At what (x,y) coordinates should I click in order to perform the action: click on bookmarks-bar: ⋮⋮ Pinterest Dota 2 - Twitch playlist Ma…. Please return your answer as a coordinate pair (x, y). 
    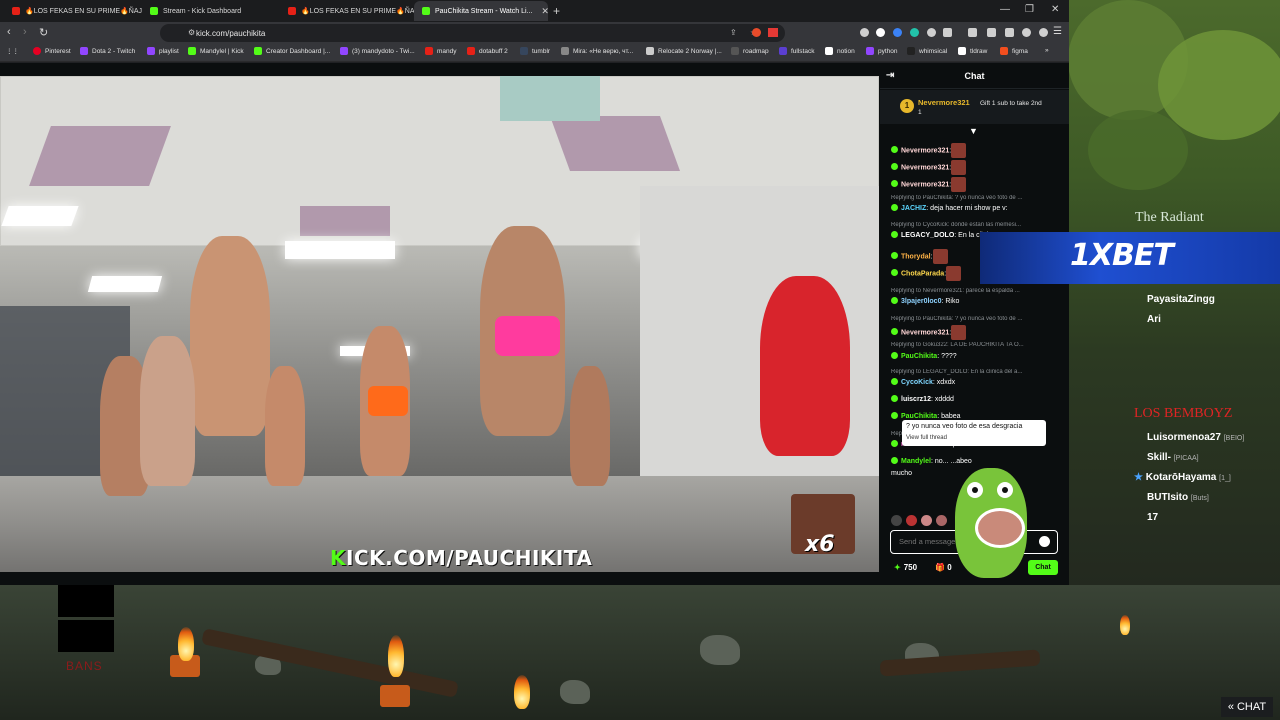
    Looking at the image, I should click on (534, 53).